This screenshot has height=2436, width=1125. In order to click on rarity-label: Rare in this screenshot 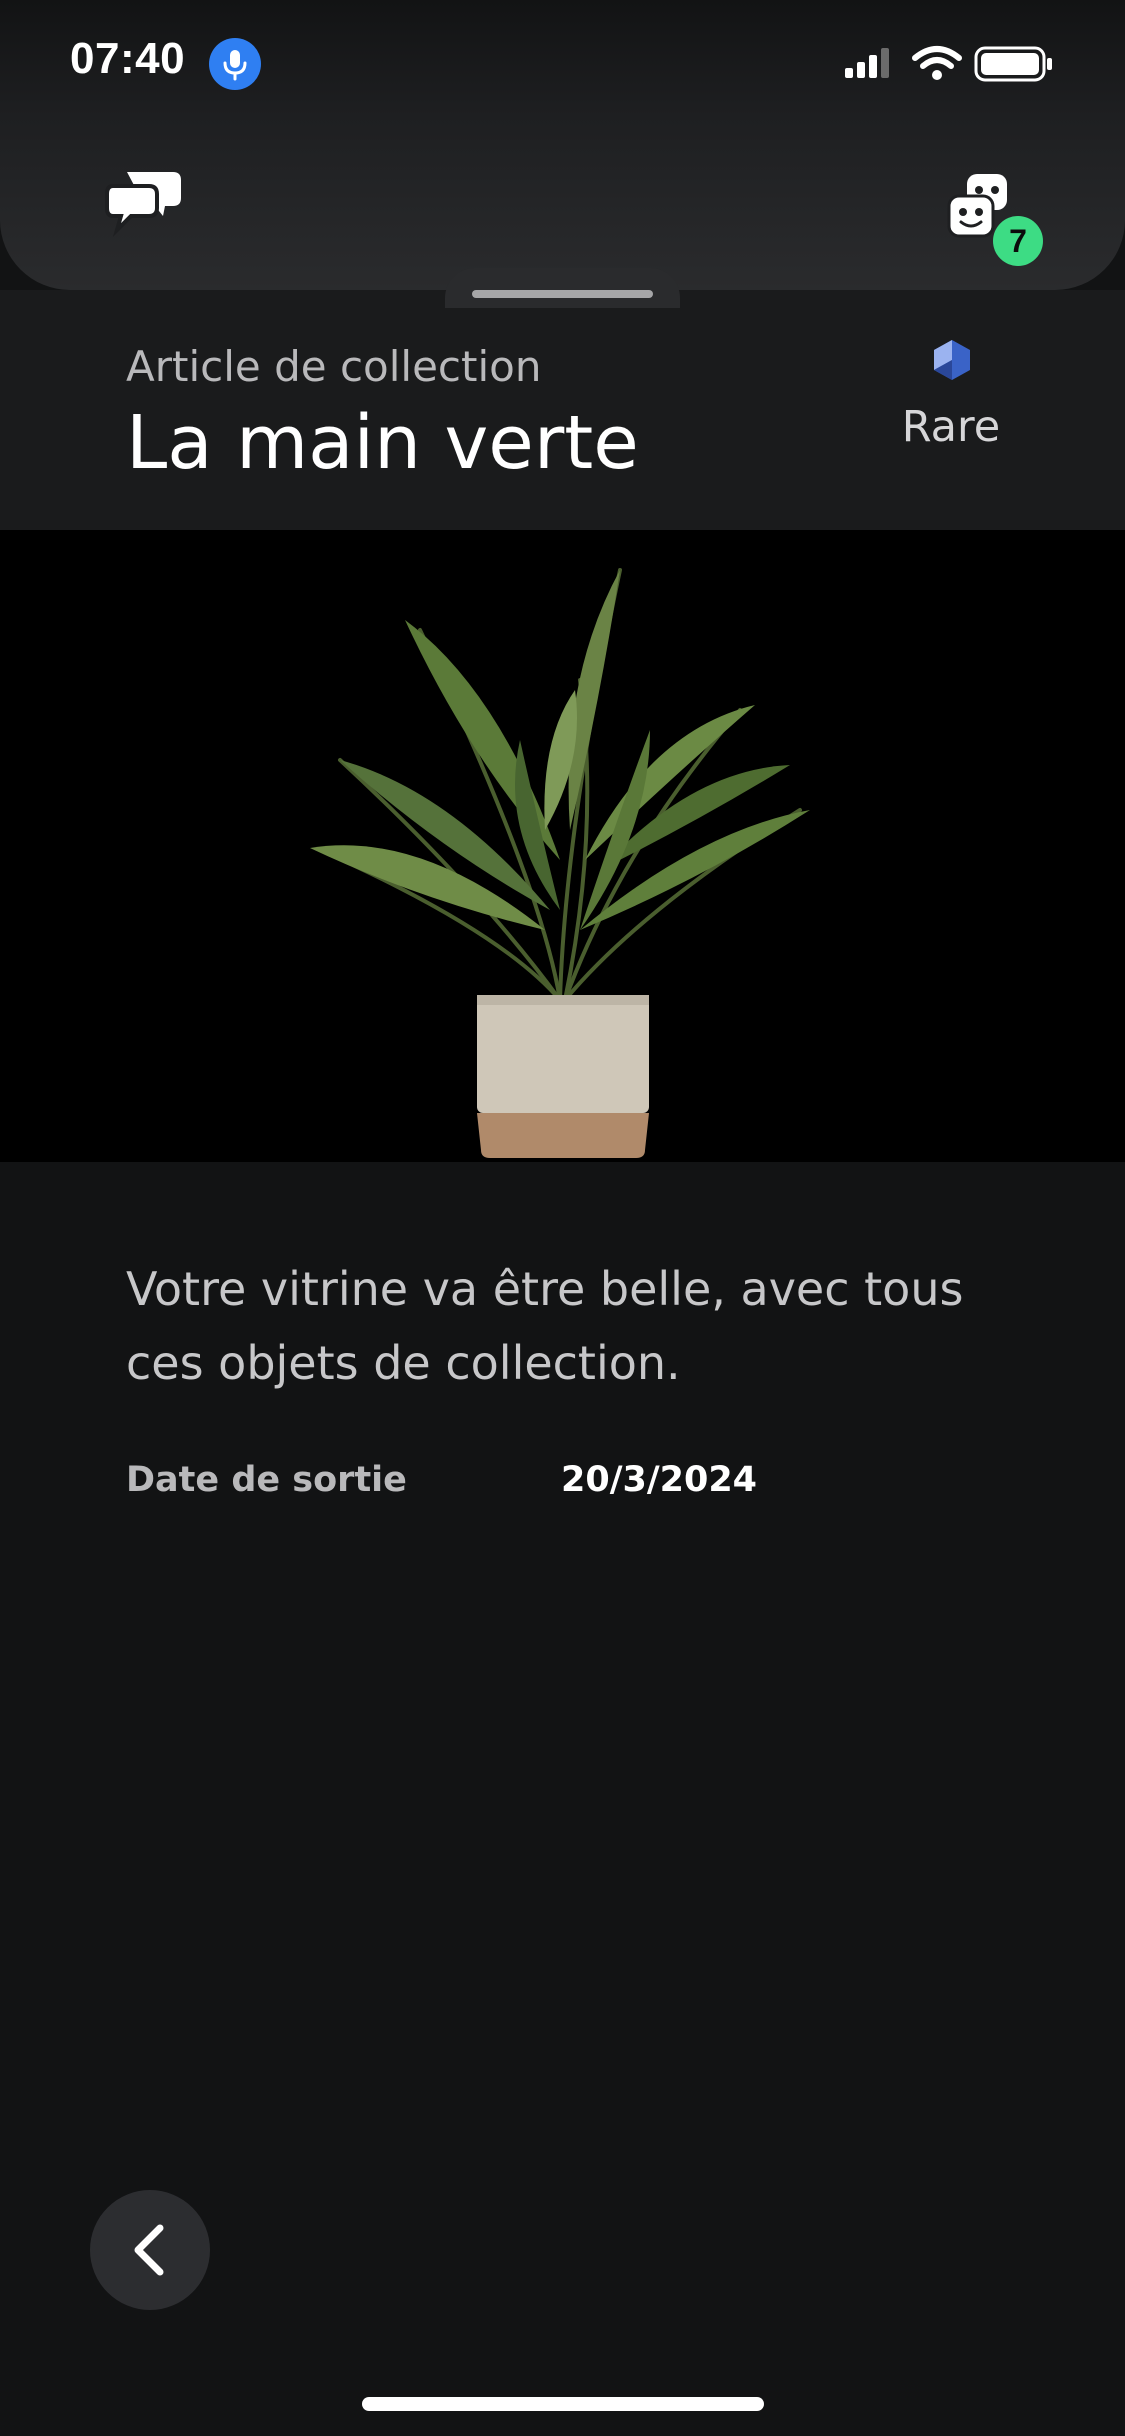, I will do `click(951, 427)`.